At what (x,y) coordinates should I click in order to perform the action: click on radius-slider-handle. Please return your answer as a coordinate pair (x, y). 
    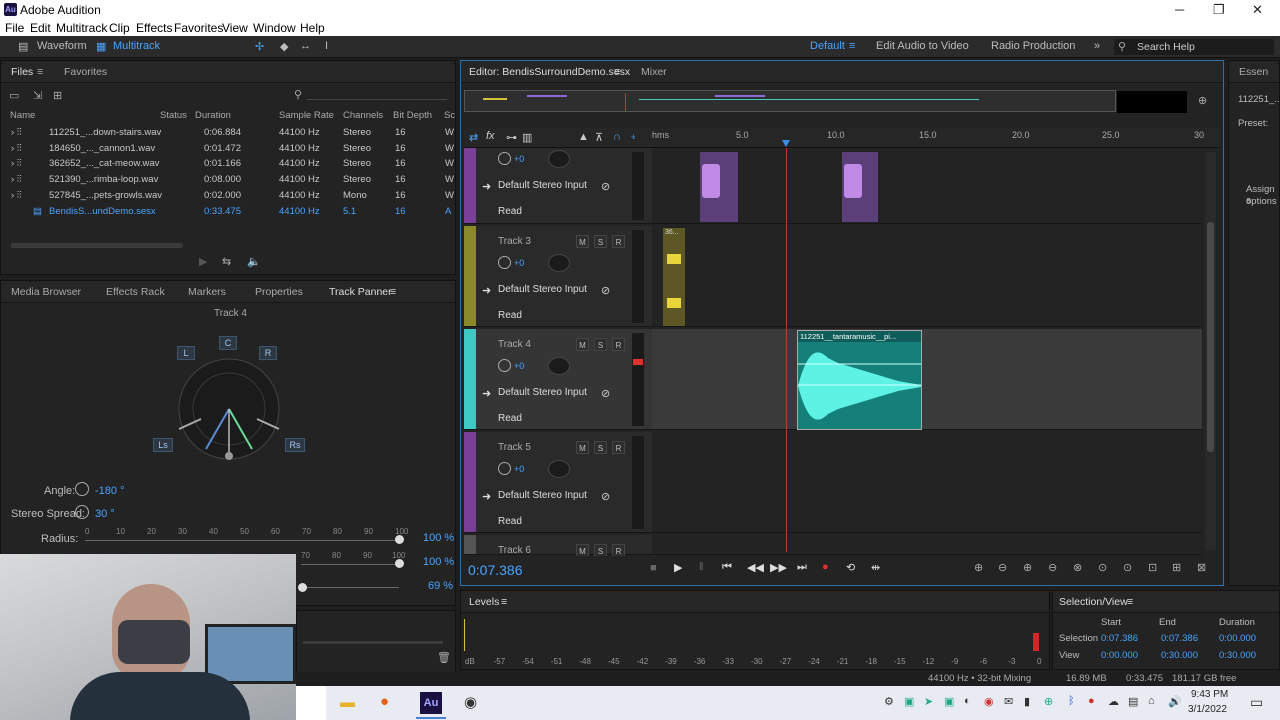
    Looking at the image, I should click on (399, 539).